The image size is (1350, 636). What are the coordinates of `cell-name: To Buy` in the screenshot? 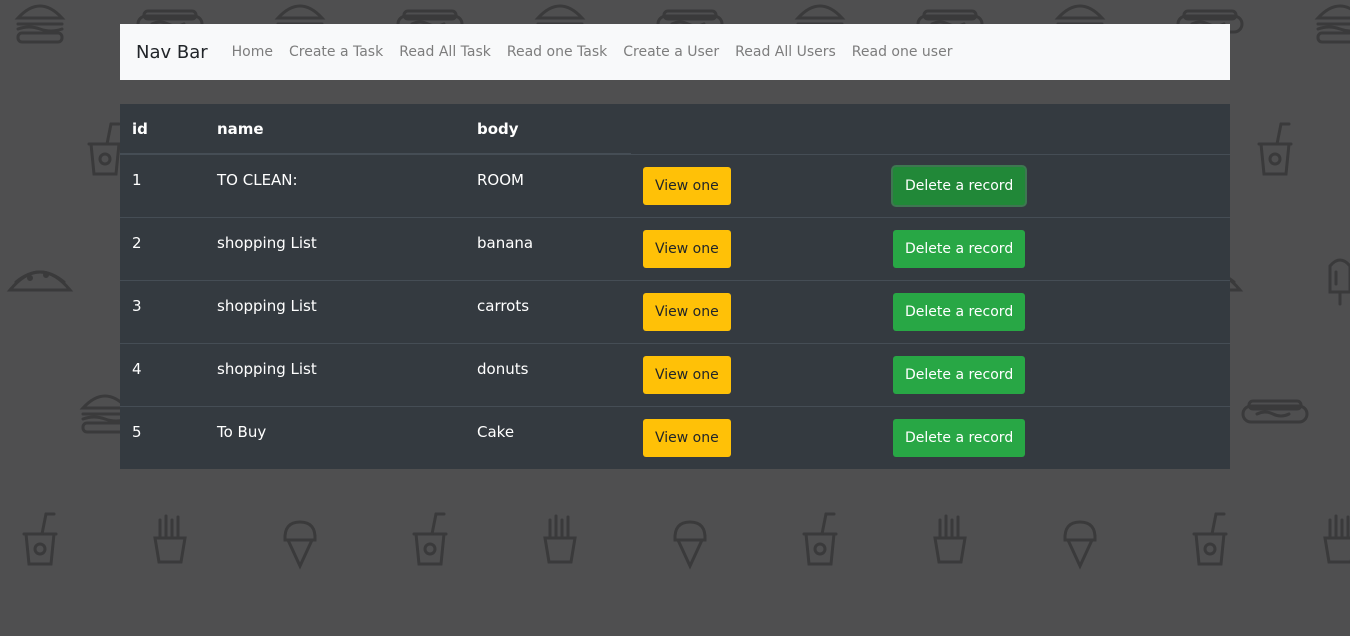 It's located at (335, 437).